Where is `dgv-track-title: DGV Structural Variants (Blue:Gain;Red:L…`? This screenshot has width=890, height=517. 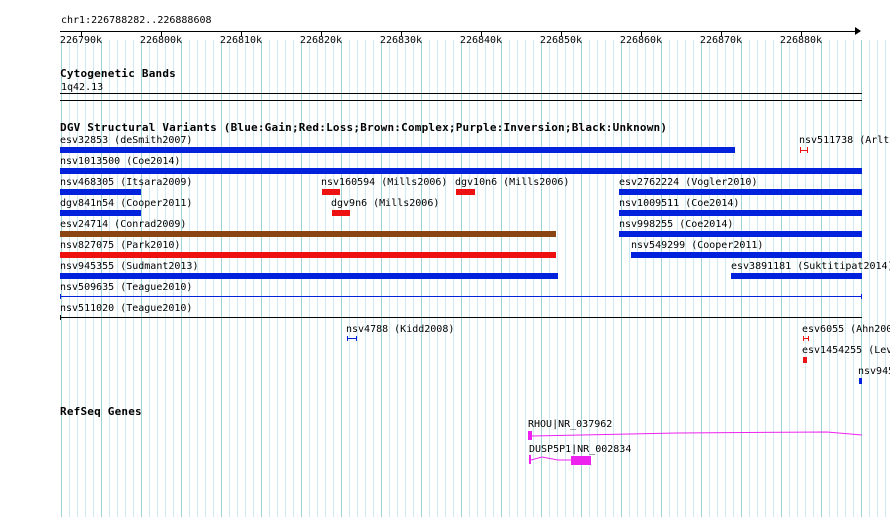 dgv-track-title: DGV Structural Variants (Blue:Gain;Red:L… is located at coordinates (364, 127).